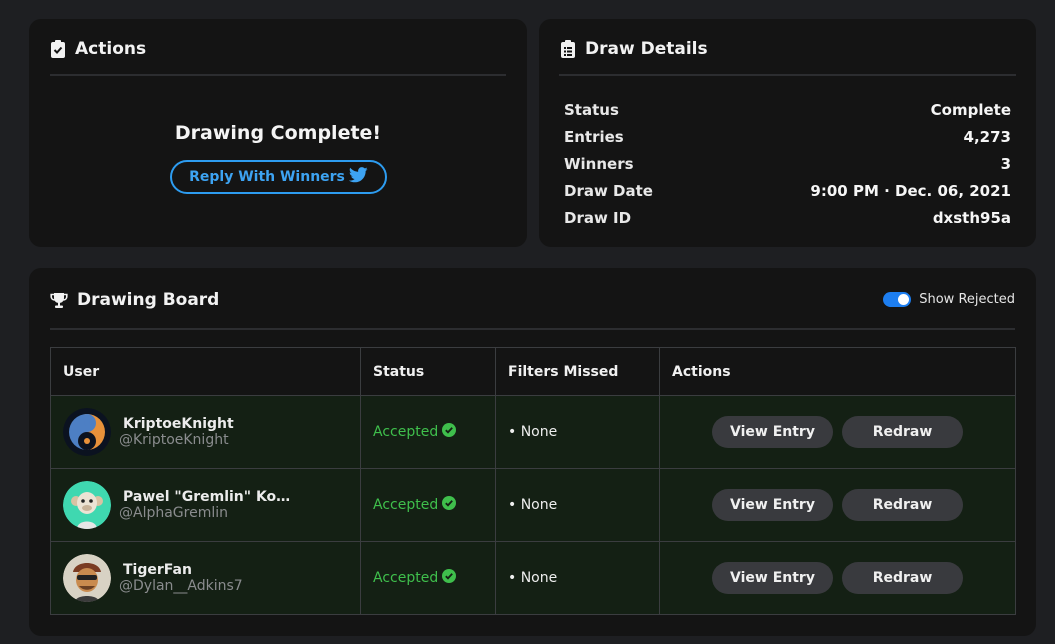 The width and height of the screenshot is (1055, 644). Describe the element at coordinates (1005, 163) in the screenshot. I see `detail-value: 3` at that location.